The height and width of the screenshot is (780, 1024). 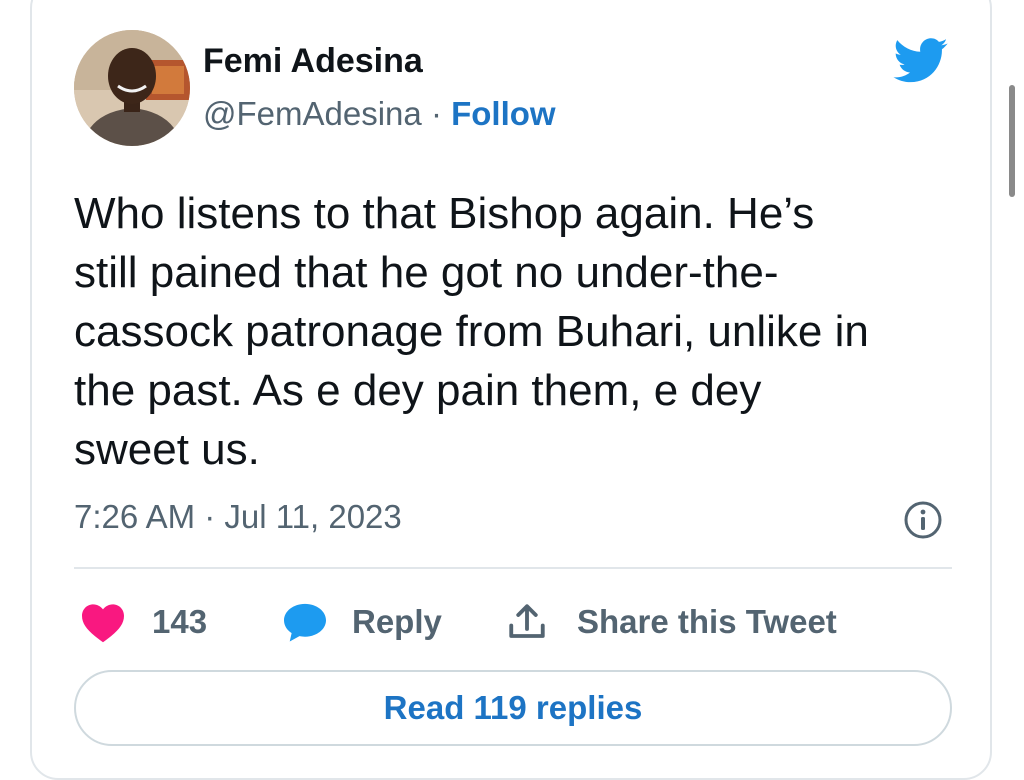 I want to click on reply-label: Reply, so click(x=397, y=621).